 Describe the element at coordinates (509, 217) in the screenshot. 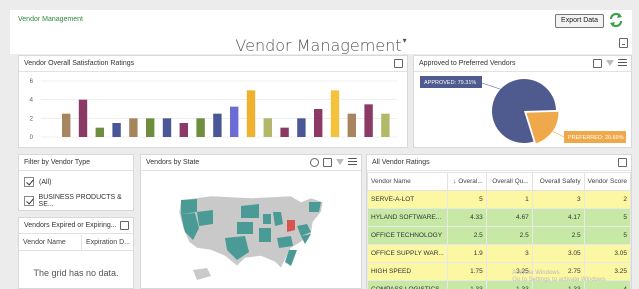

I see `cell-quality: 4.67` at that location.